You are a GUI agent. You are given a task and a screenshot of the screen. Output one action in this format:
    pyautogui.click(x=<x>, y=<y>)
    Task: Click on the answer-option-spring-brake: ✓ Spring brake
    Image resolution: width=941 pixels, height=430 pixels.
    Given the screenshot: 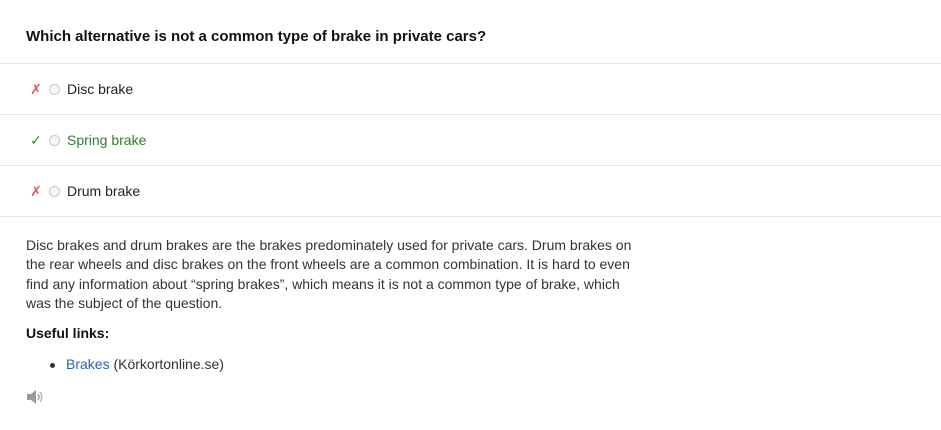 What is the action you would take?
    pyautogui.click(x=470, y=140)
    